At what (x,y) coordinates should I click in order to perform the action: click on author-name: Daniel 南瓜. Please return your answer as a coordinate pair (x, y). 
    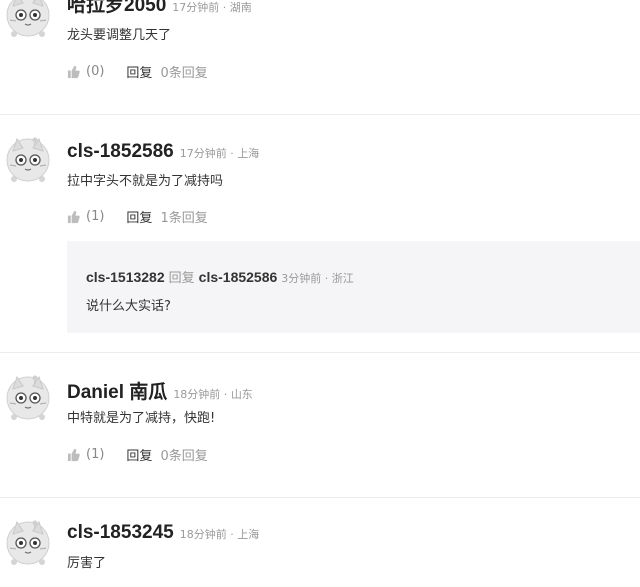
    Looking at the image, I should click on (117, 392).